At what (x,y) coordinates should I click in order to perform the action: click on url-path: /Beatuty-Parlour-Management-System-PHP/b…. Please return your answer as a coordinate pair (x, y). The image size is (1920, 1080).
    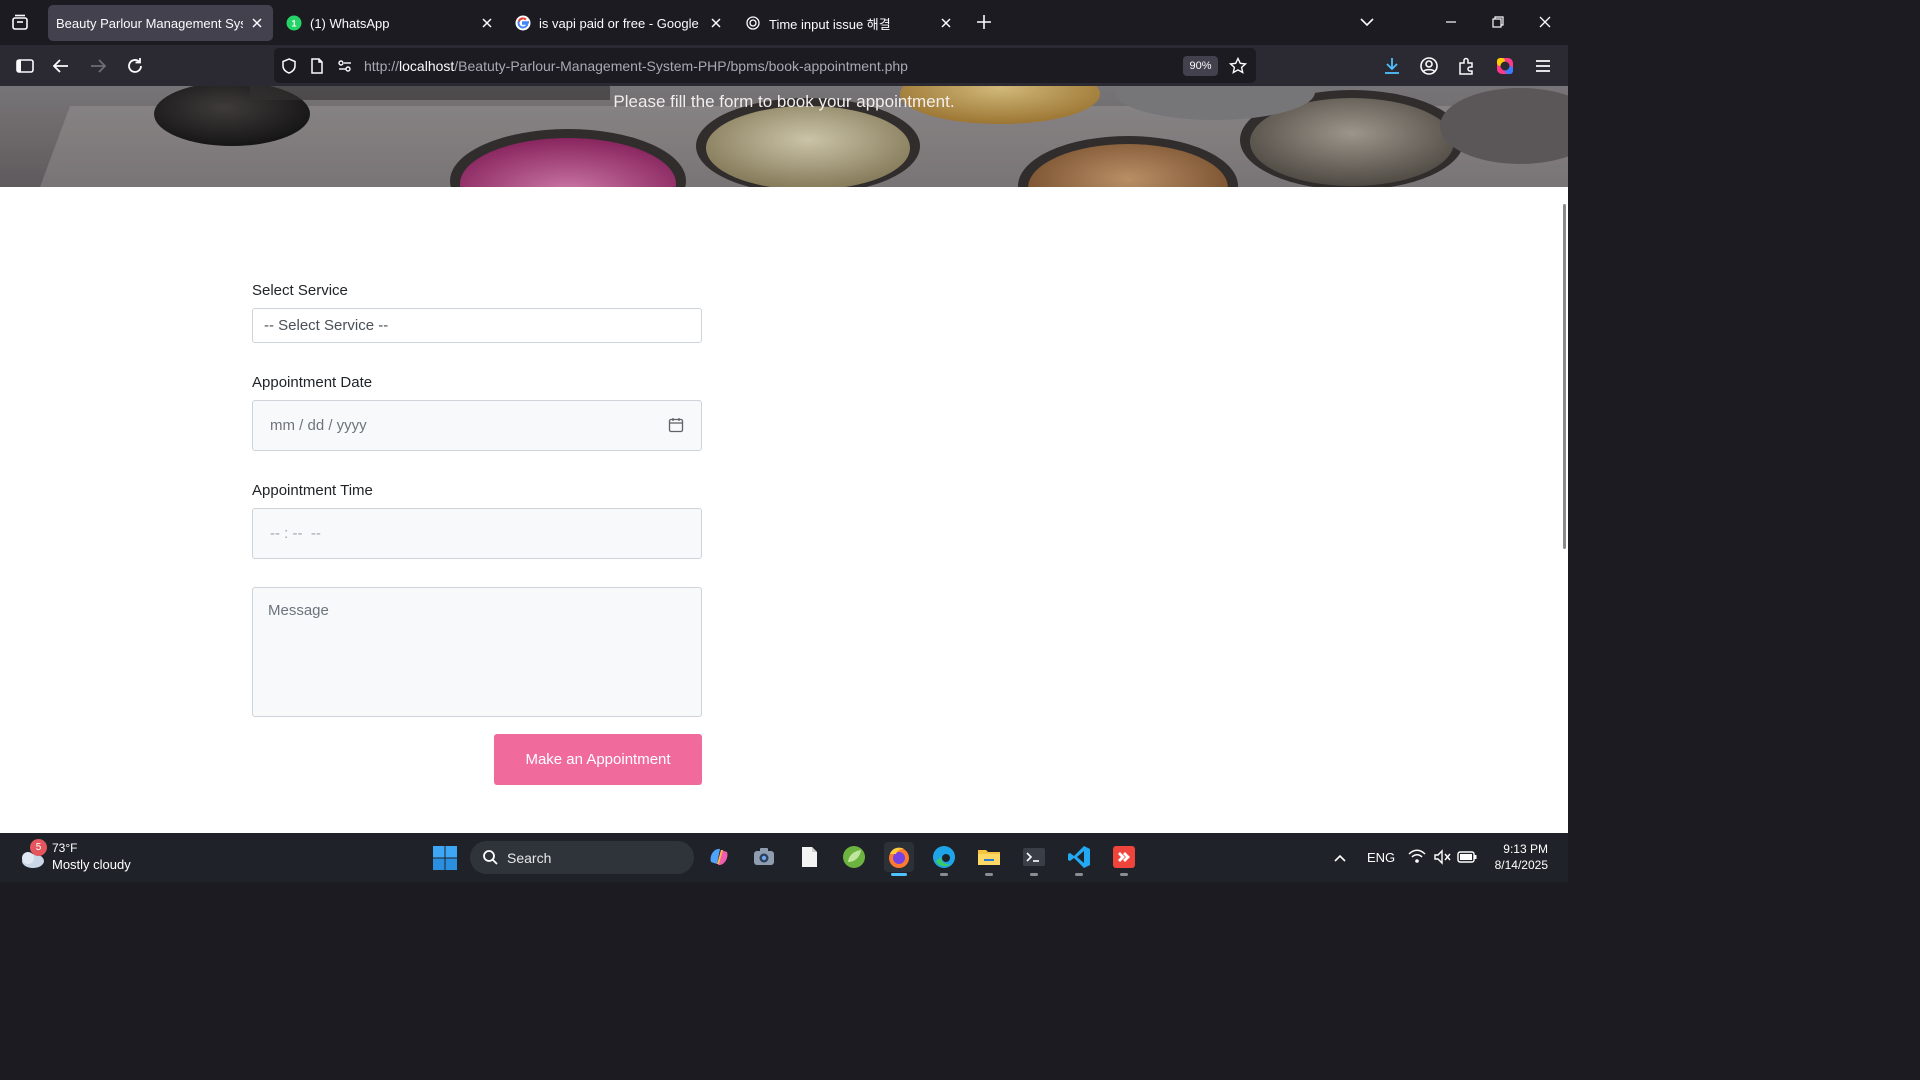
    Looking at the image, I should click on (681, 66).